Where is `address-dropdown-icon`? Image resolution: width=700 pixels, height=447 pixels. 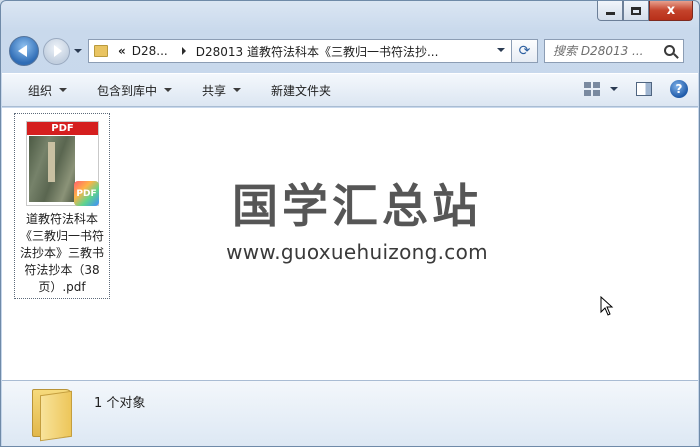
address-dropdown-icon is located at coordinates (501, 50).